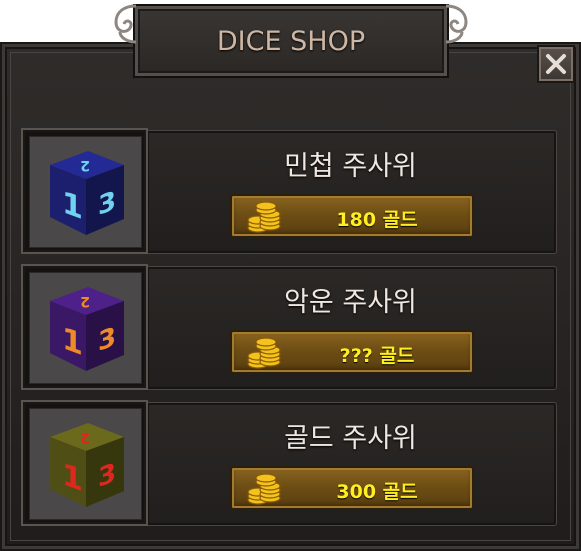  Describe the element at coordinates (350, 302) in the screenshot. I see `item-name: 악운 주사위` at that location.